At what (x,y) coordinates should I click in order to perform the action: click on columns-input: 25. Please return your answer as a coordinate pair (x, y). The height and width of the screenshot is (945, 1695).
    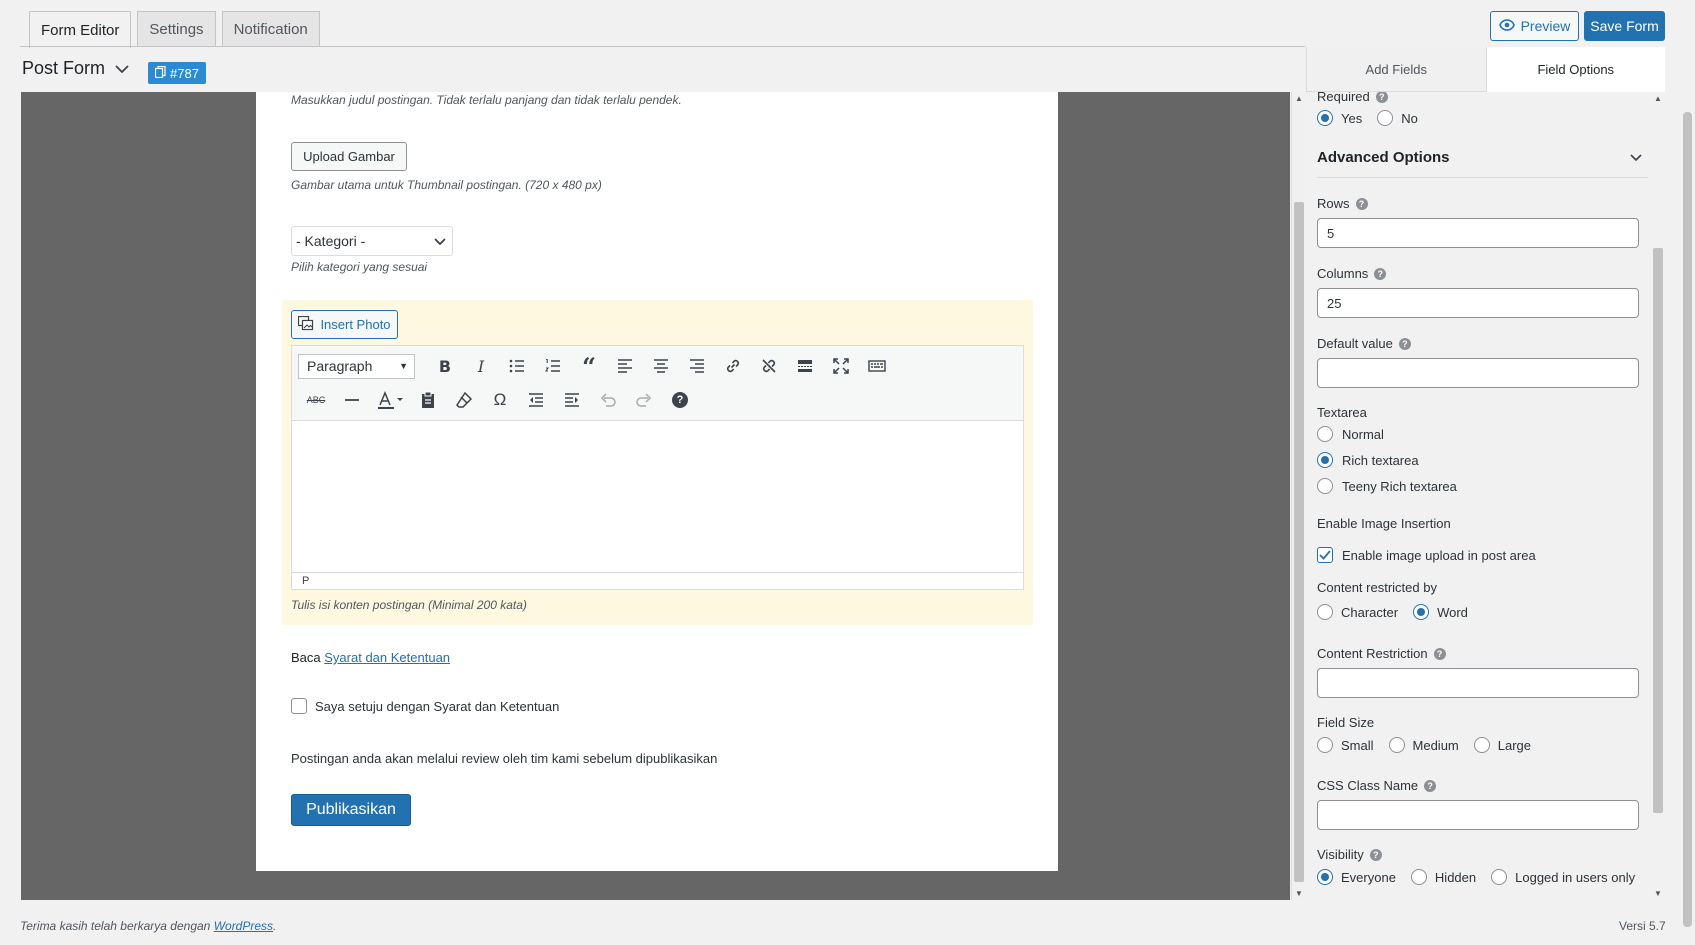
    Looking at the image, I should click on (1478, 303).